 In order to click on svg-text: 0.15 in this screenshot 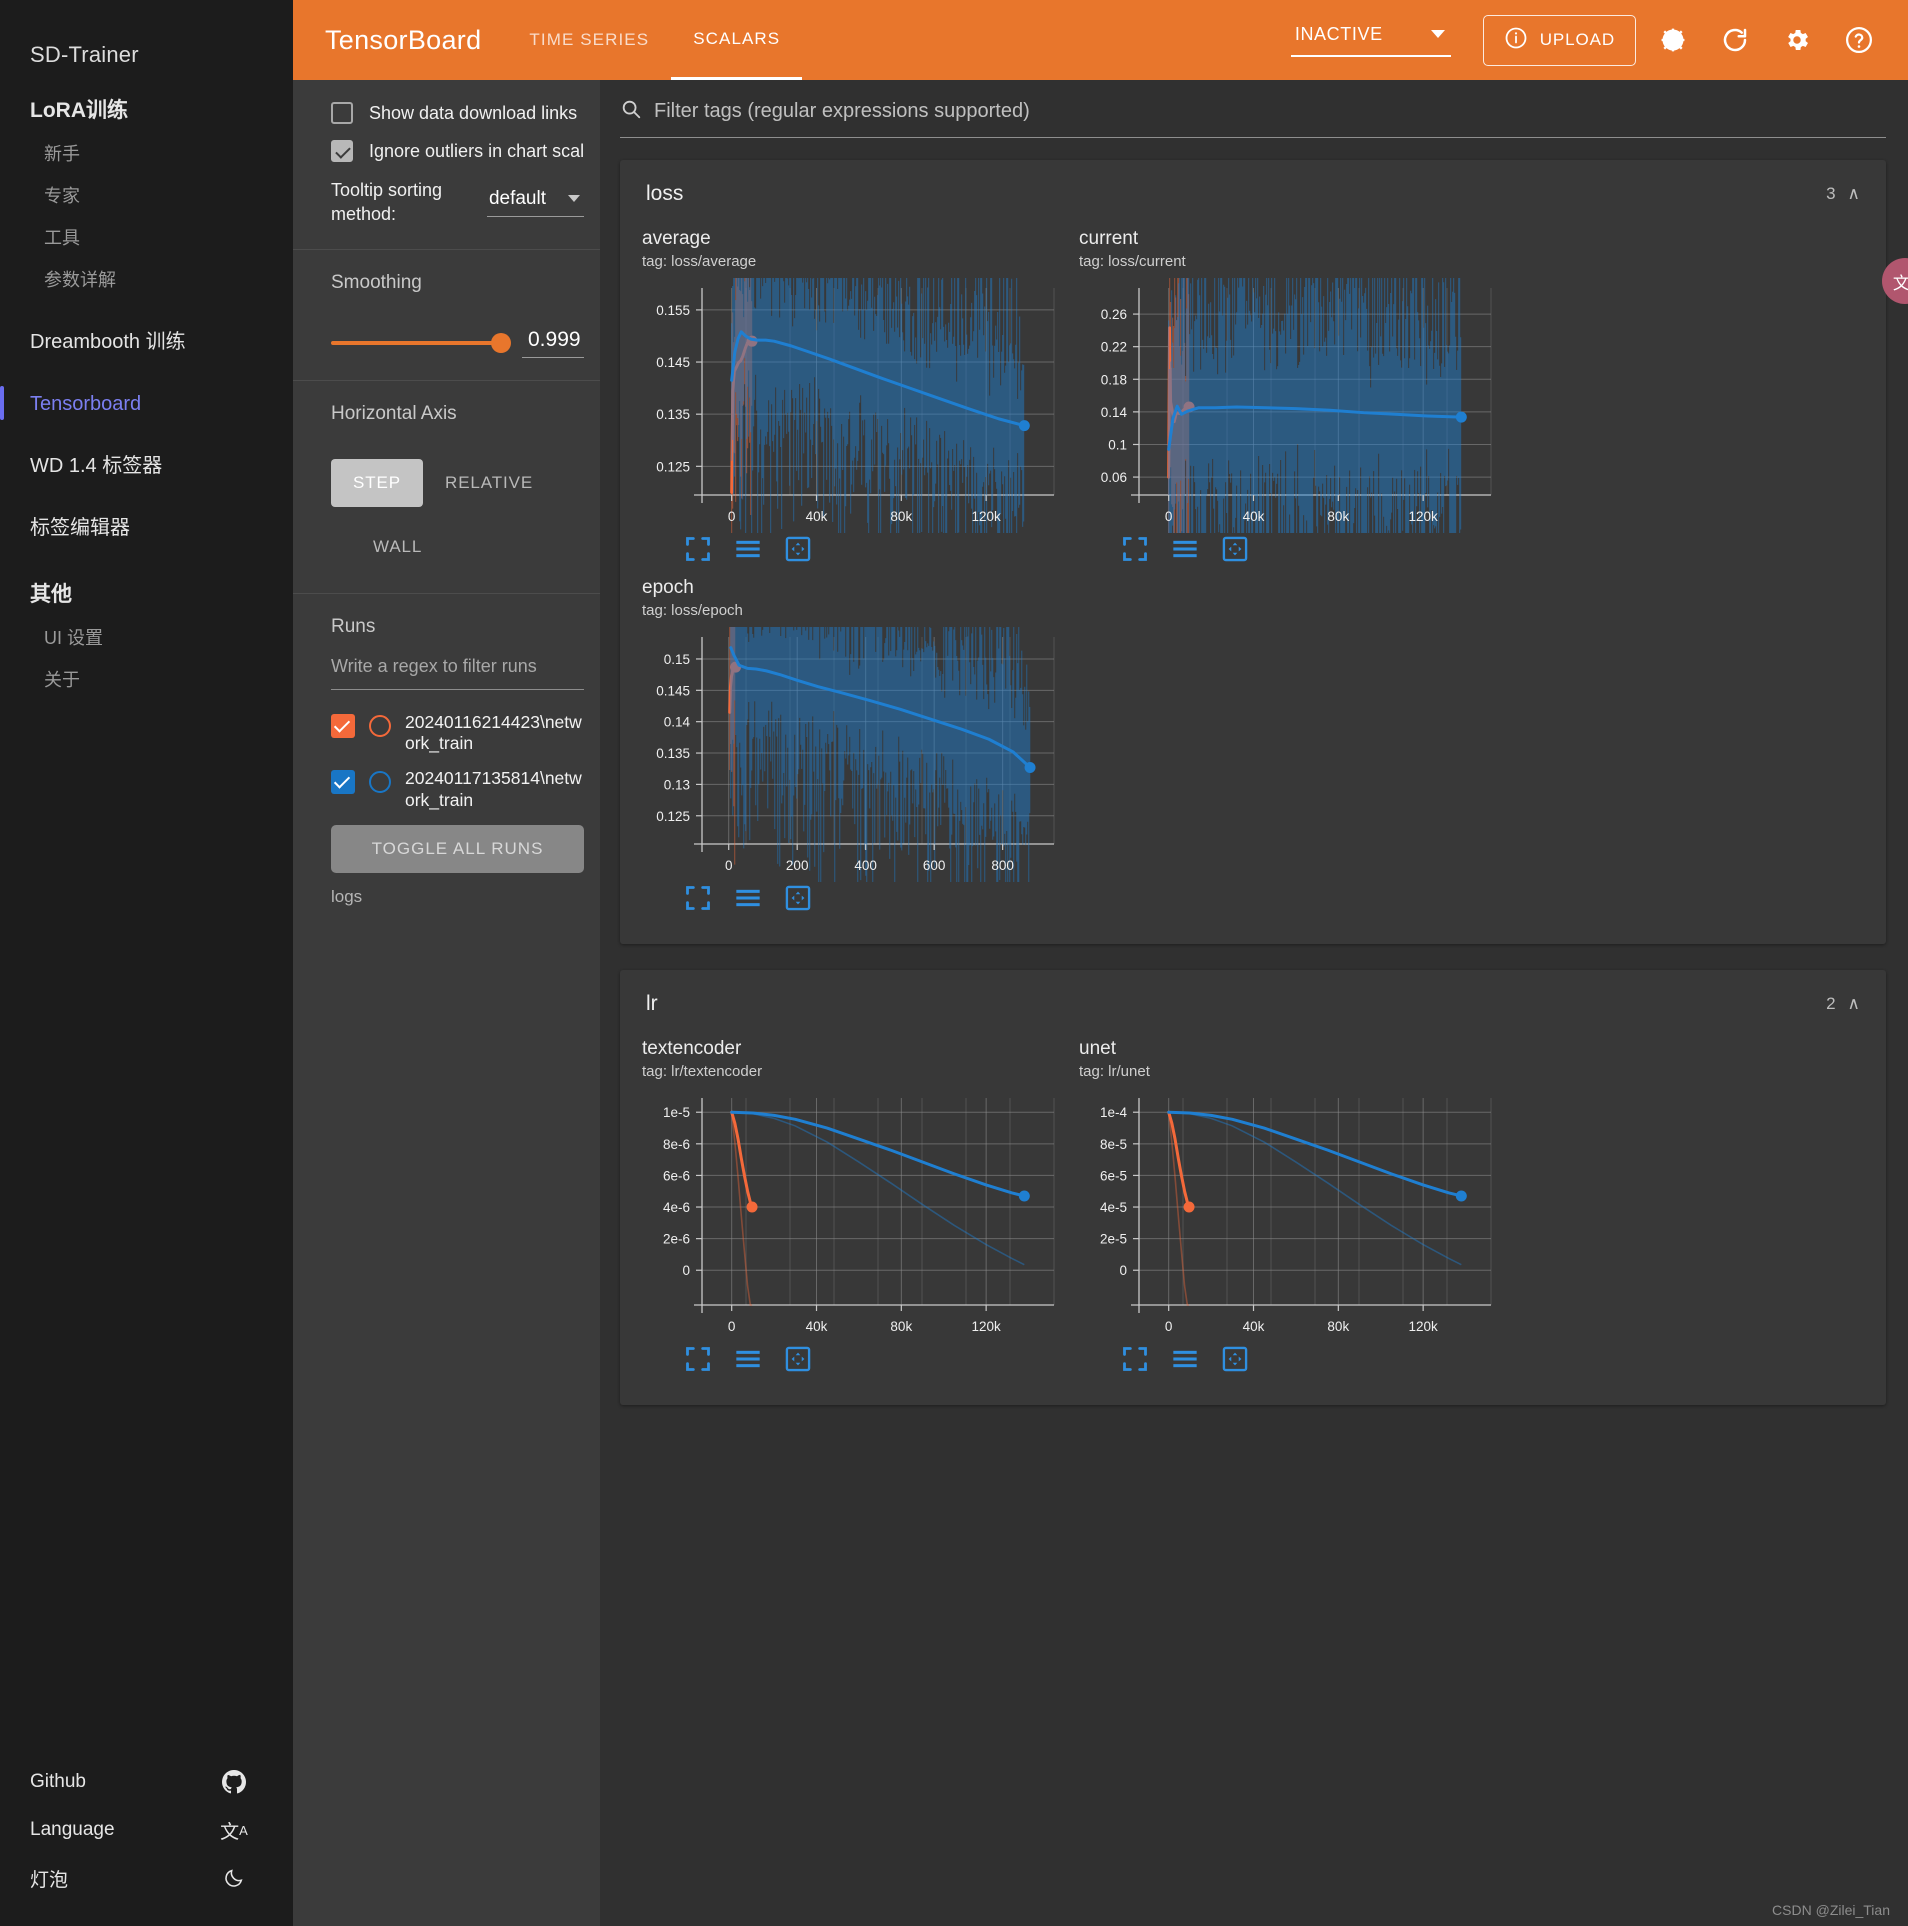, I will do `click(677, 659)`.